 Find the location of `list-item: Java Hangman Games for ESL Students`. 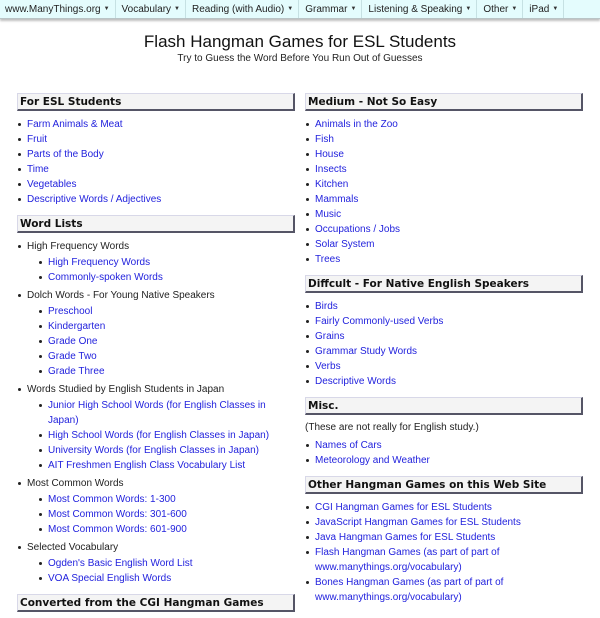

list-item: Java Hangman Games for ESL Students is located at coordinates (444, 537).